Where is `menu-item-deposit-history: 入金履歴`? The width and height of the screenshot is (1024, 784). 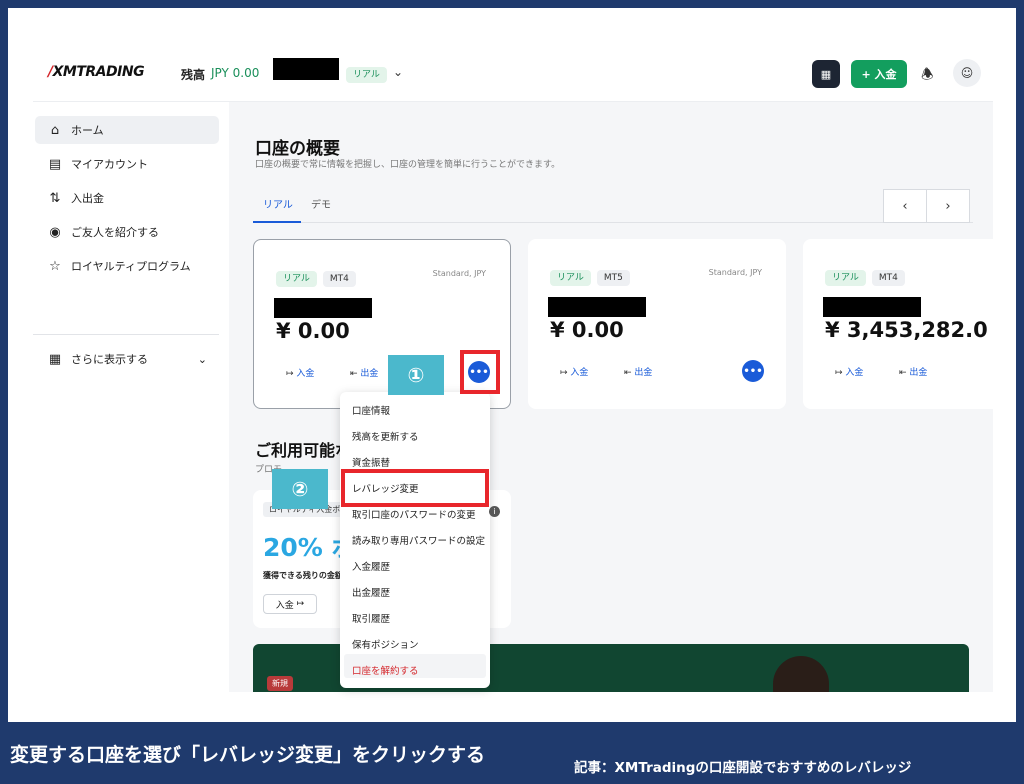 menu-item-deposit-history: 入金履歴 is located at coordinates (371, 566).